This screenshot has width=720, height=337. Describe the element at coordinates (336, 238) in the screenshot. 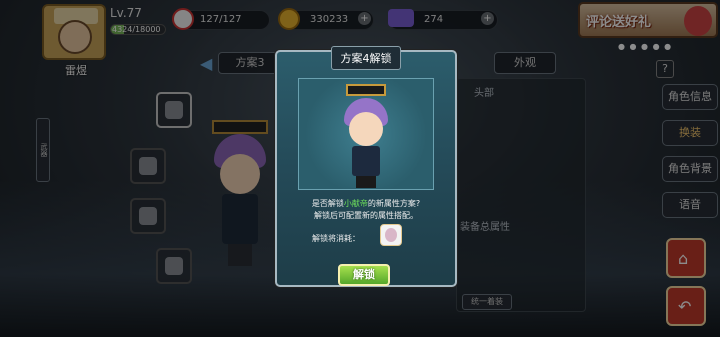

I see `cost-label: 解锁将消耗：` at that location.